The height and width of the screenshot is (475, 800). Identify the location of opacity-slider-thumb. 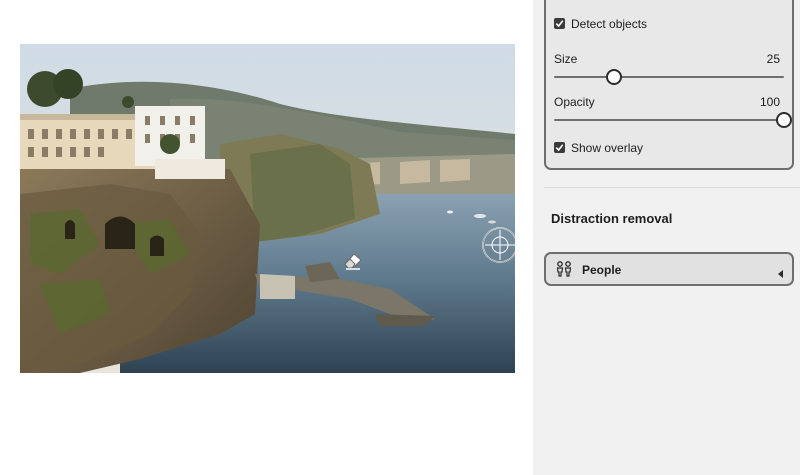
(784, 120).